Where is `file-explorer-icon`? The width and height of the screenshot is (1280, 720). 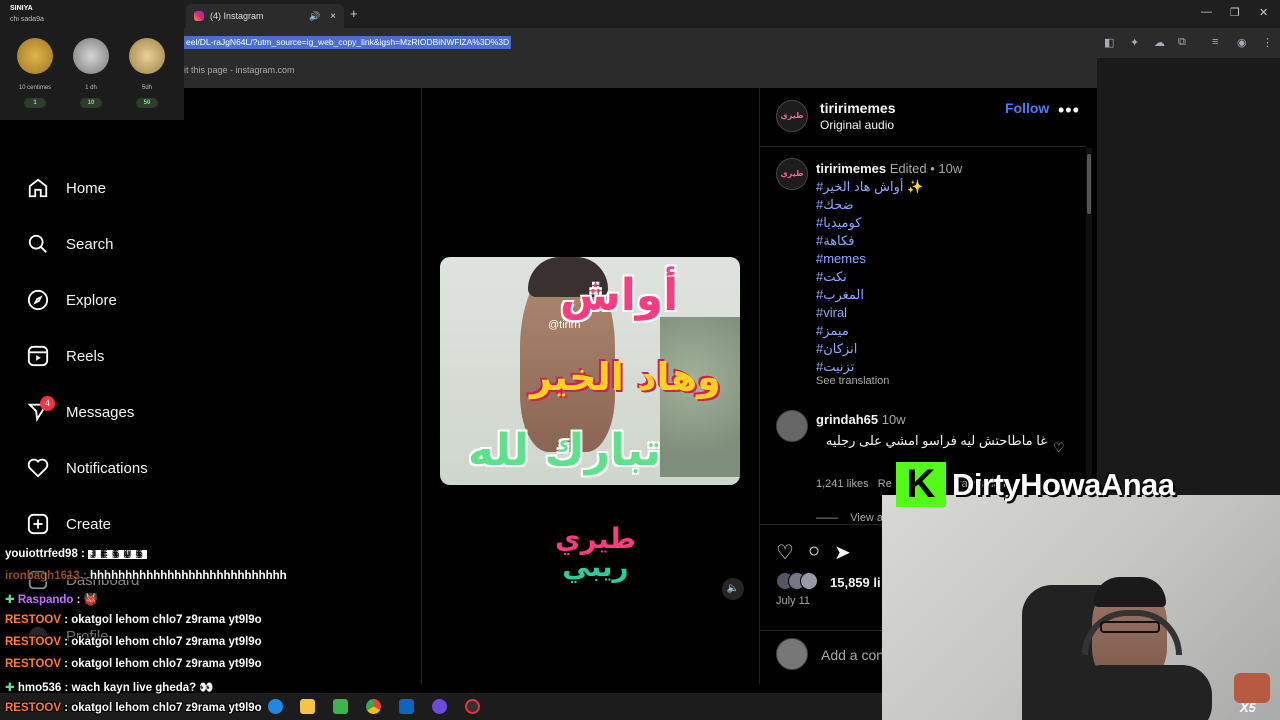
file-explorer-icon is located at coordinates (307, 706).